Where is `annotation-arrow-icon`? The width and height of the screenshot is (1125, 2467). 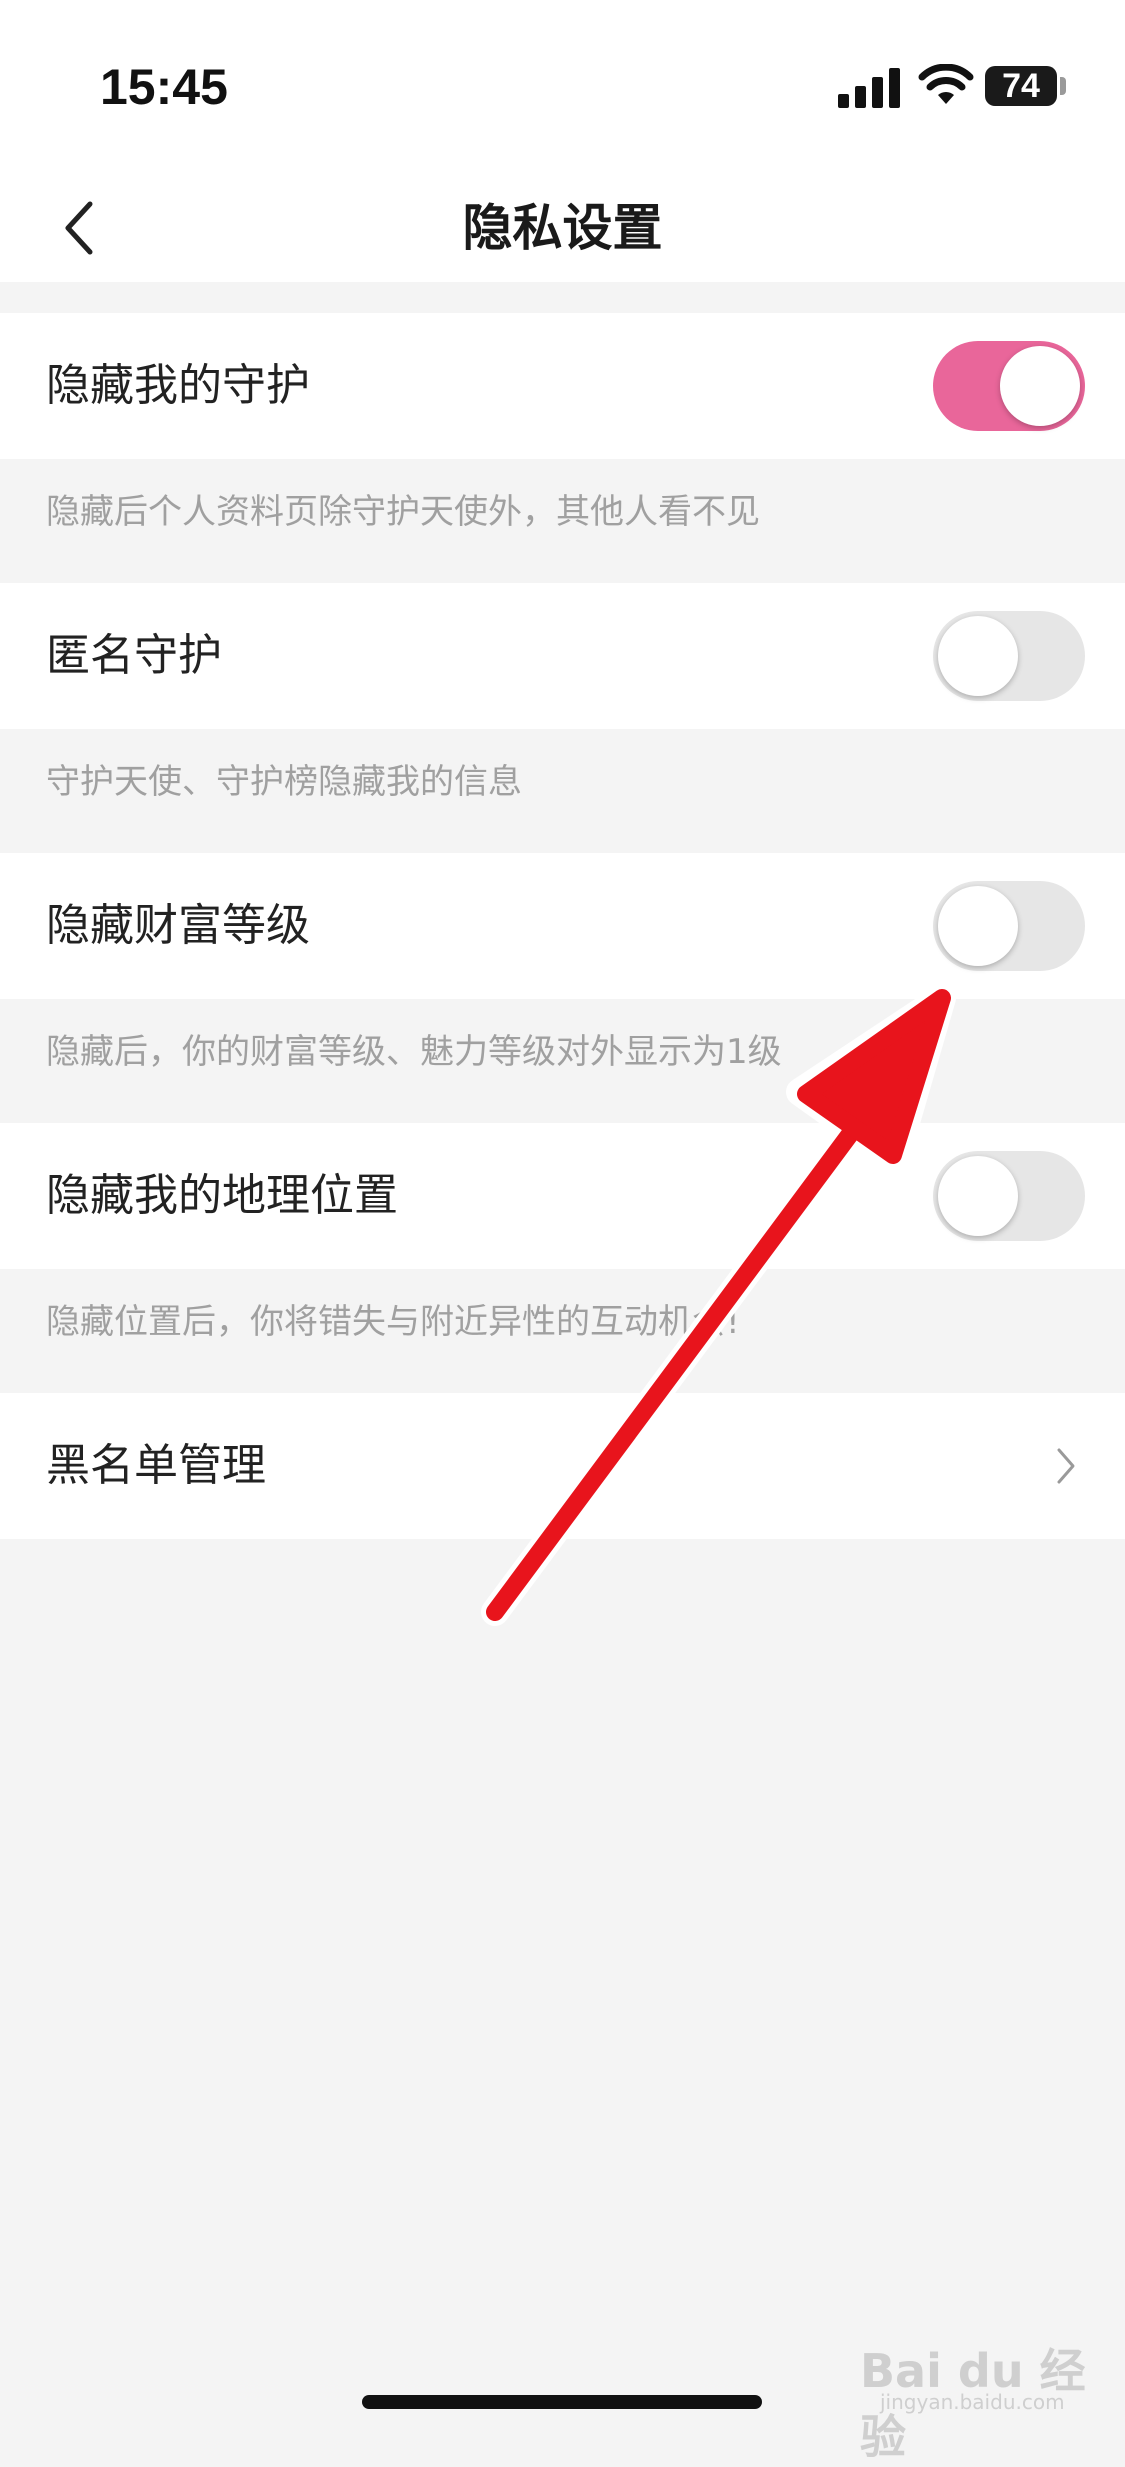
annotation-arrow-icon is located at coordinates (718, 1305).